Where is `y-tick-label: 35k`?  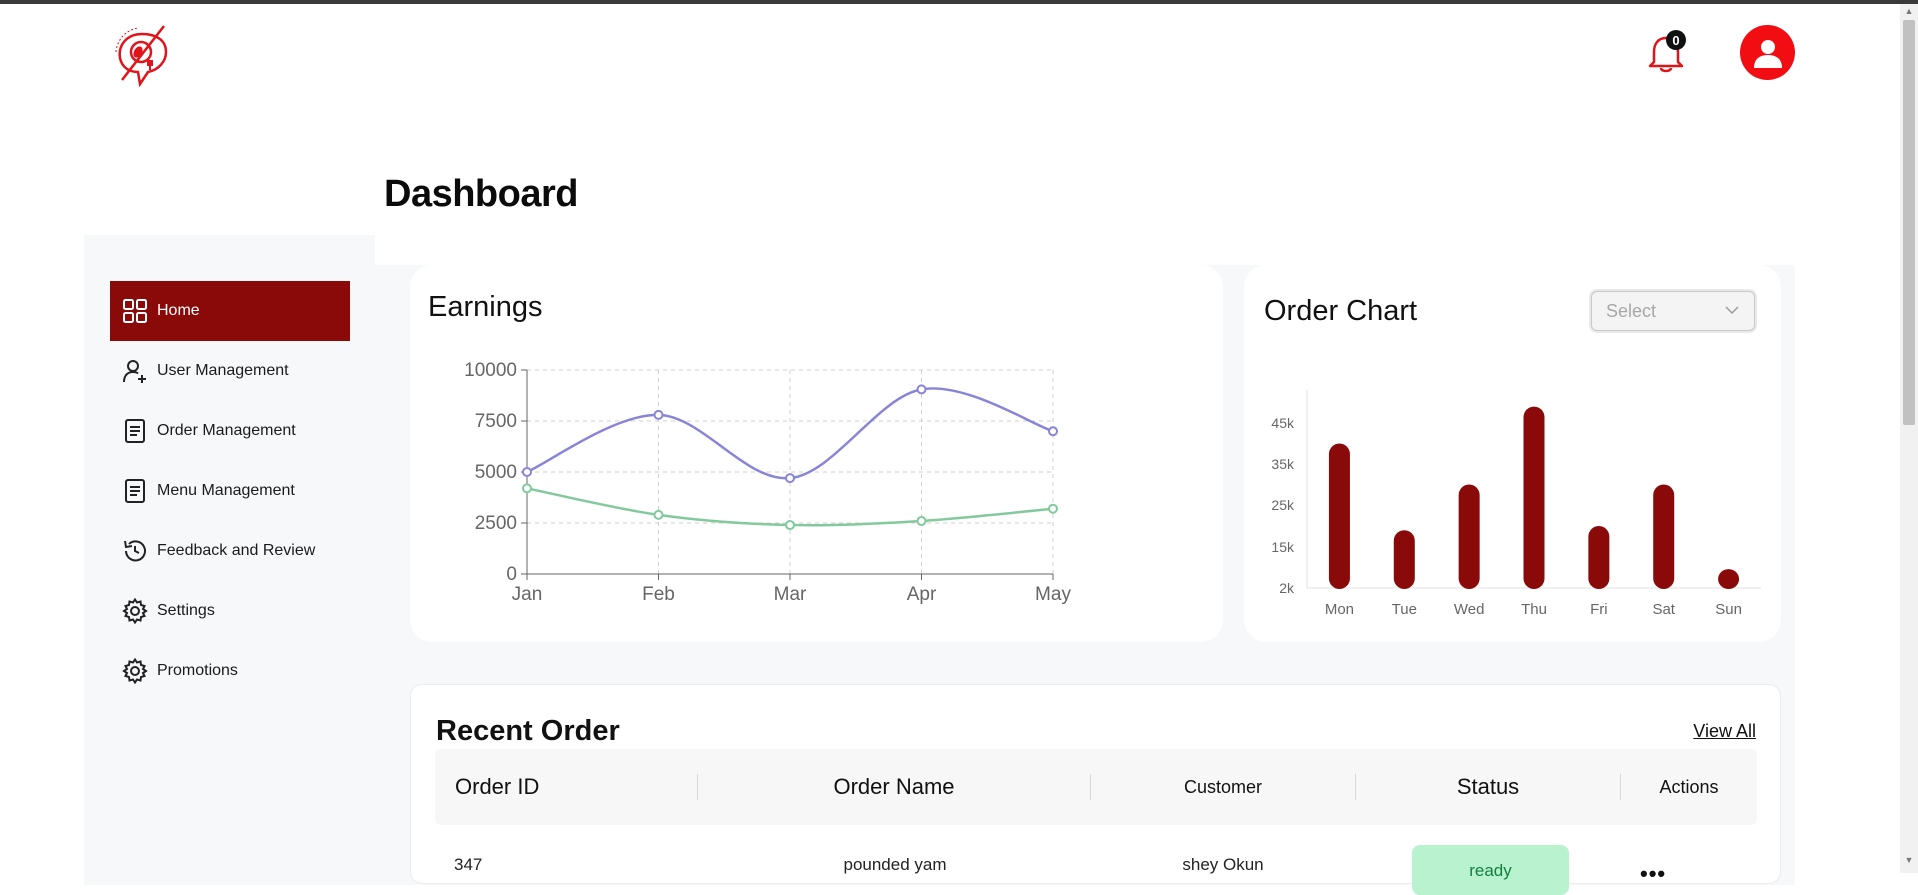 y-tick-label: 35k is located at coordinates (1283, 464).